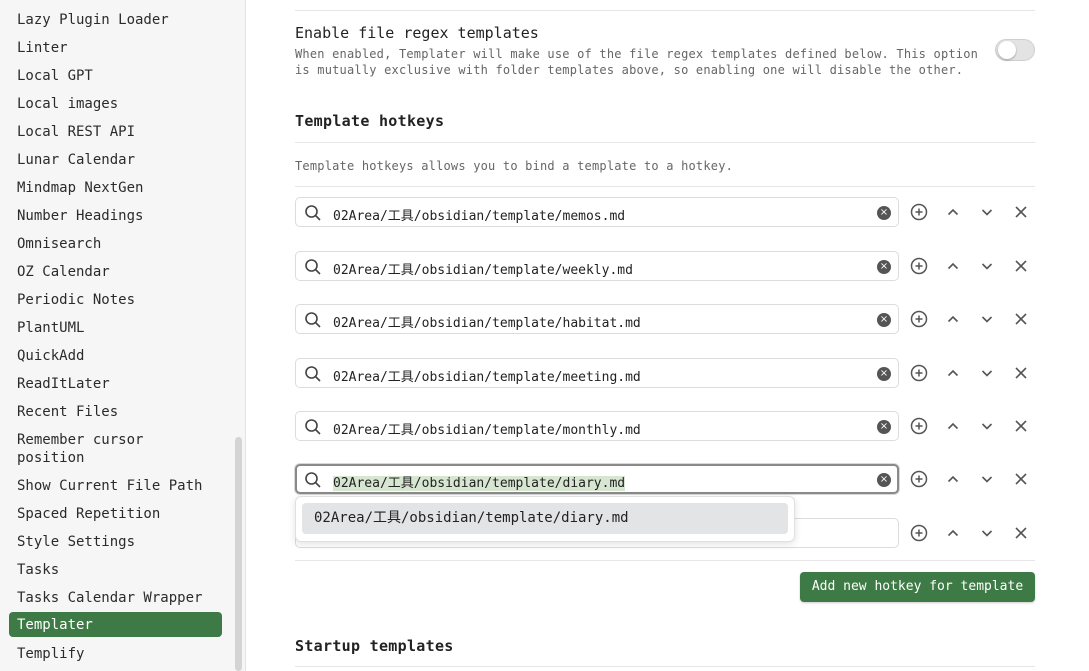  Describe the element at coordinates (110, 486) in the screenshot. I see `sidebar-item-label: Show Current File Path` at that location.